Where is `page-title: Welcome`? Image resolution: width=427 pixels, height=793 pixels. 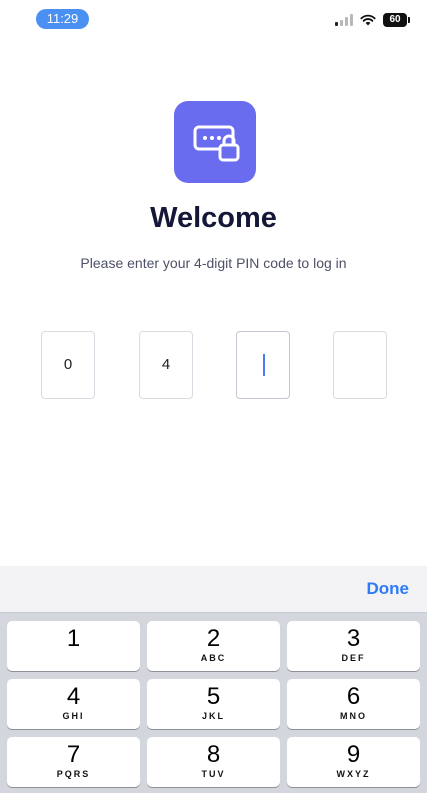 page-title: Welcome is located at coordinates (213, 218).